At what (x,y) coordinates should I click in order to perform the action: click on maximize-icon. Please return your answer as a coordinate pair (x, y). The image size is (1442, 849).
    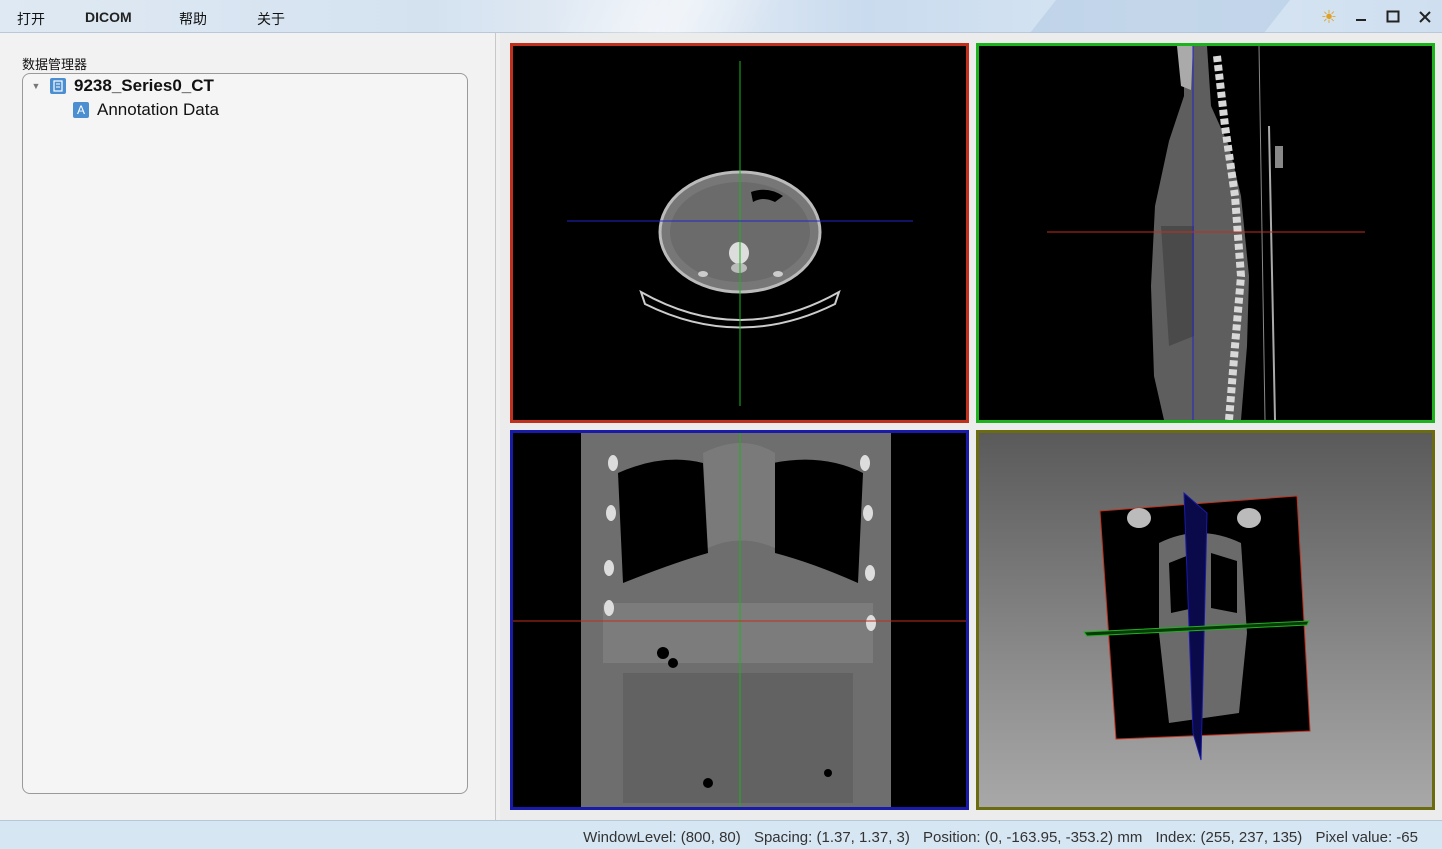
    Looking at the image, I should click on (1393, 16).